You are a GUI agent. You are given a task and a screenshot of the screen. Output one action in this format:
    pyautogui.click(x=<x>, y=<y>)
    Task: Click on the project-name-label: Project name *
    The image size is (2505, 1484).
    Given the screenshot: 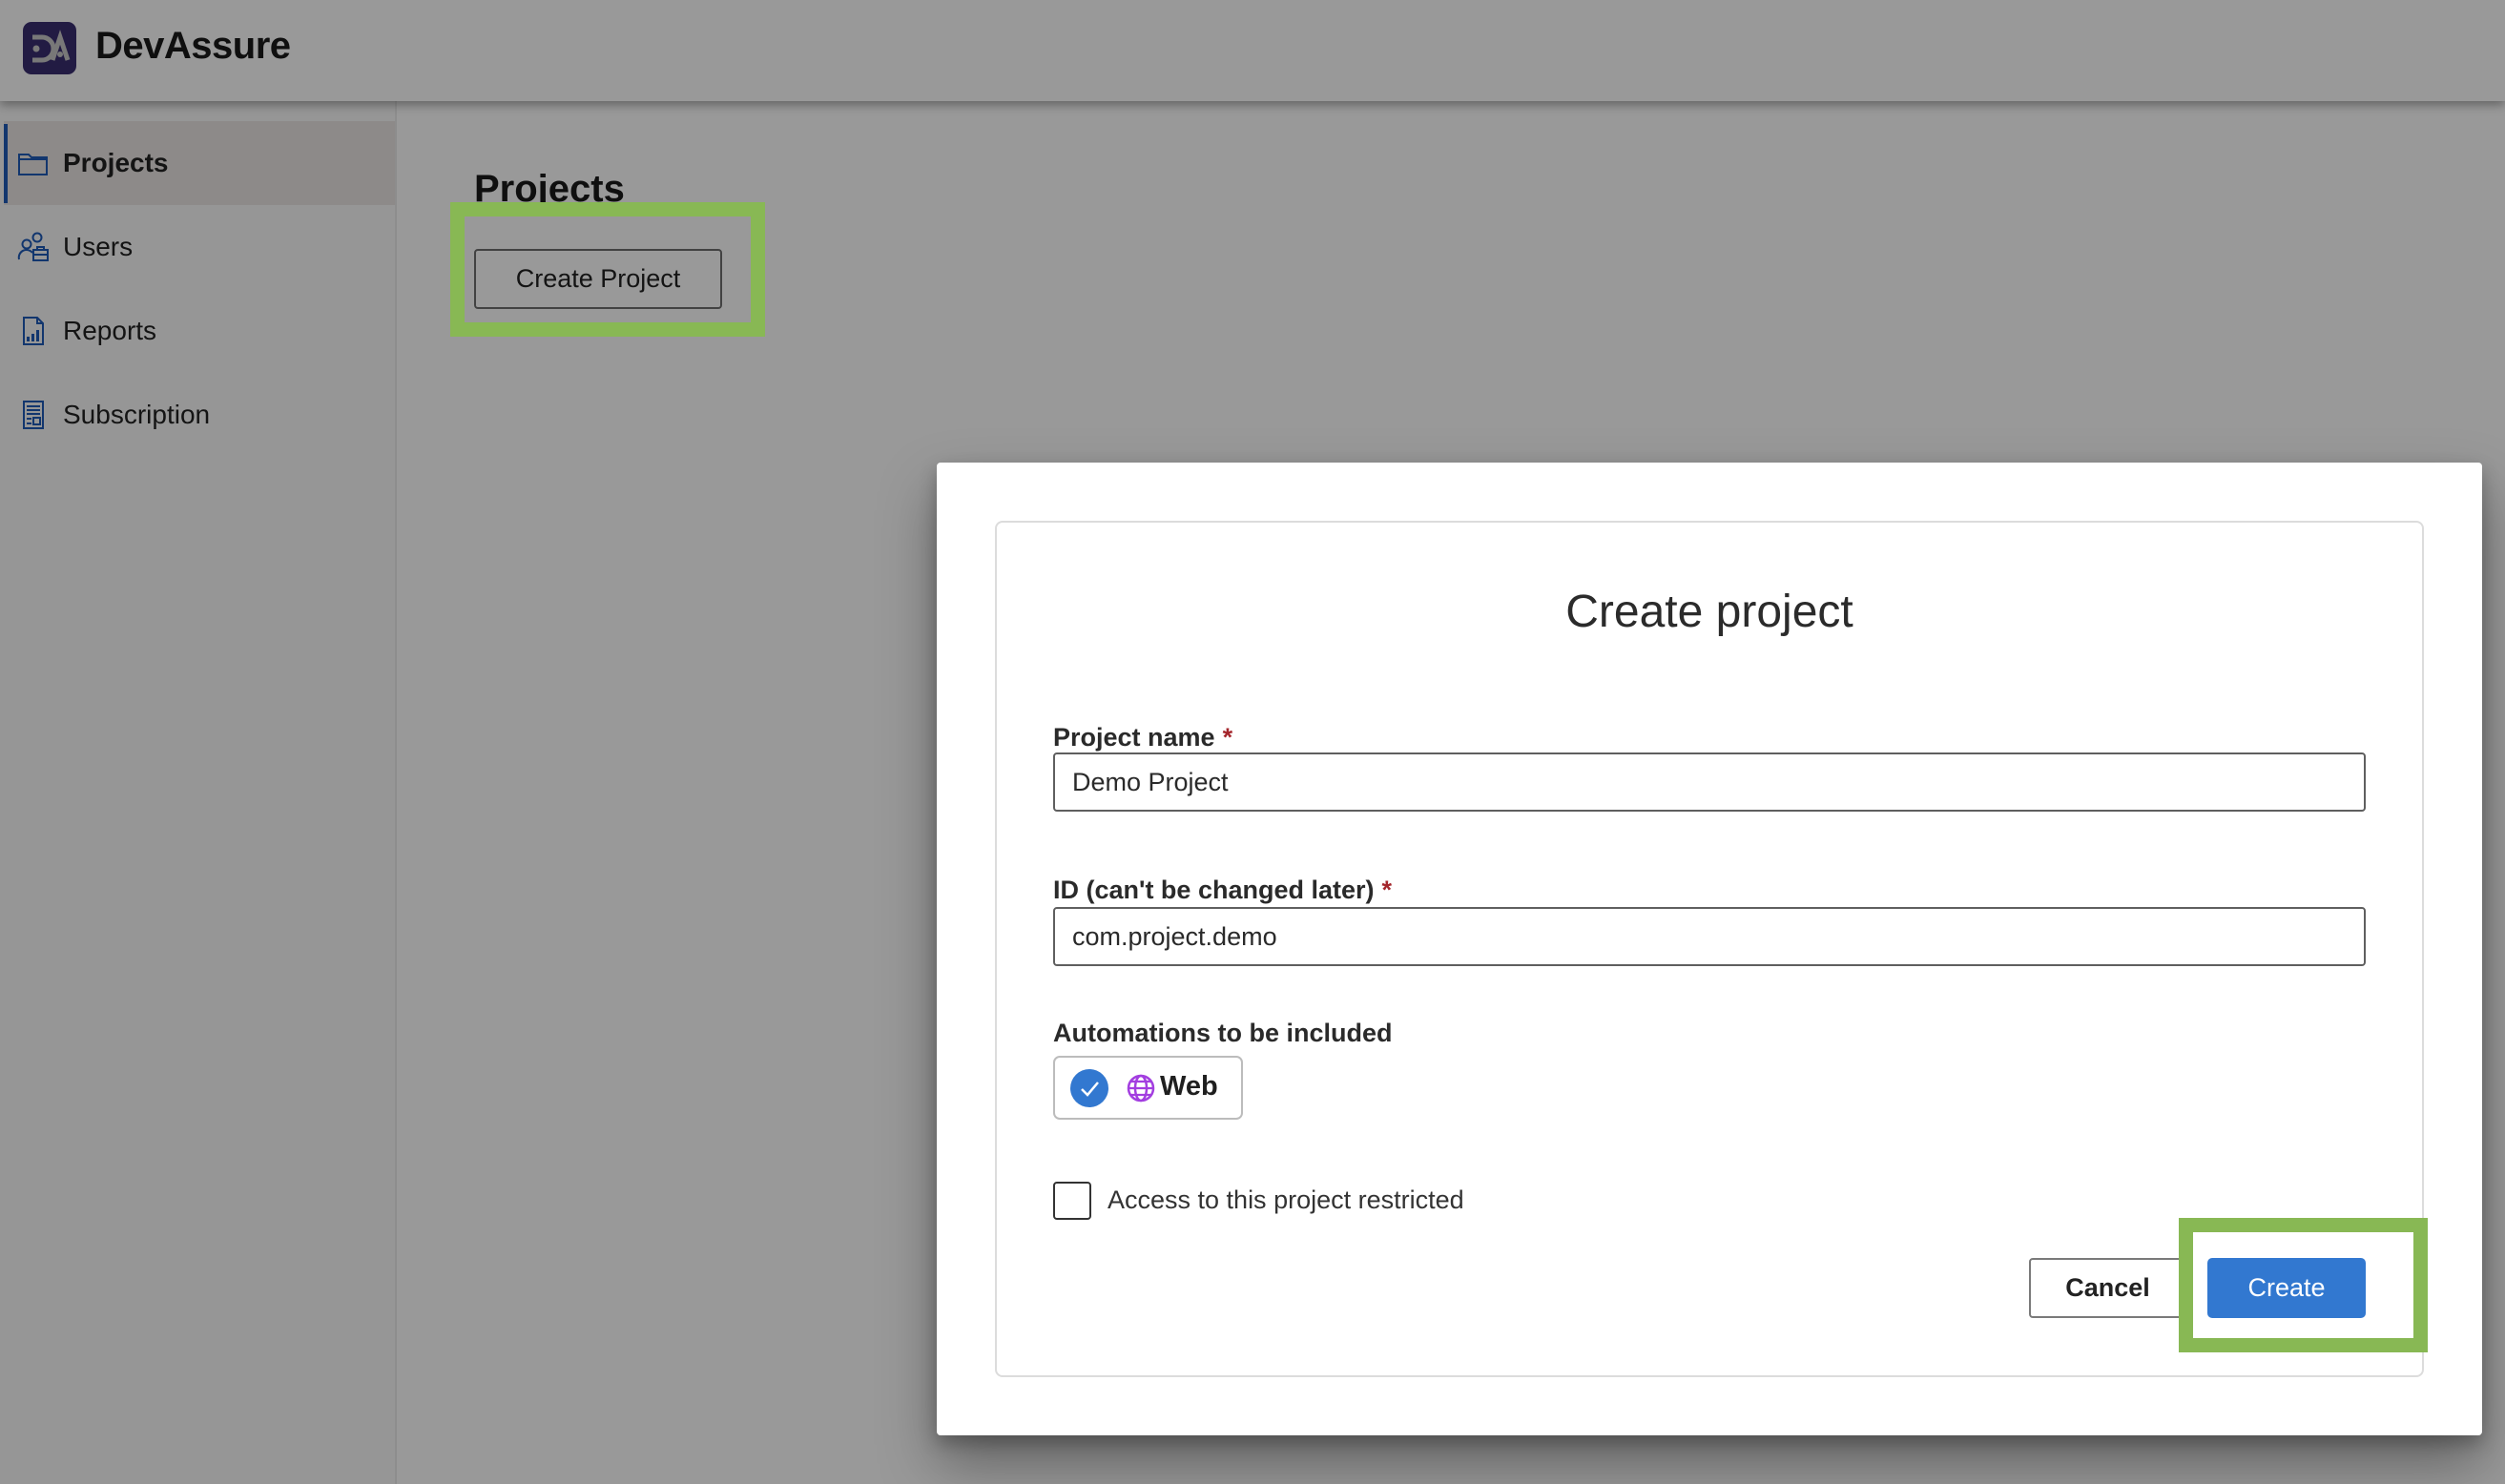 What is the action you would take?
    pyautogui.click(x=1142, y=737)
    